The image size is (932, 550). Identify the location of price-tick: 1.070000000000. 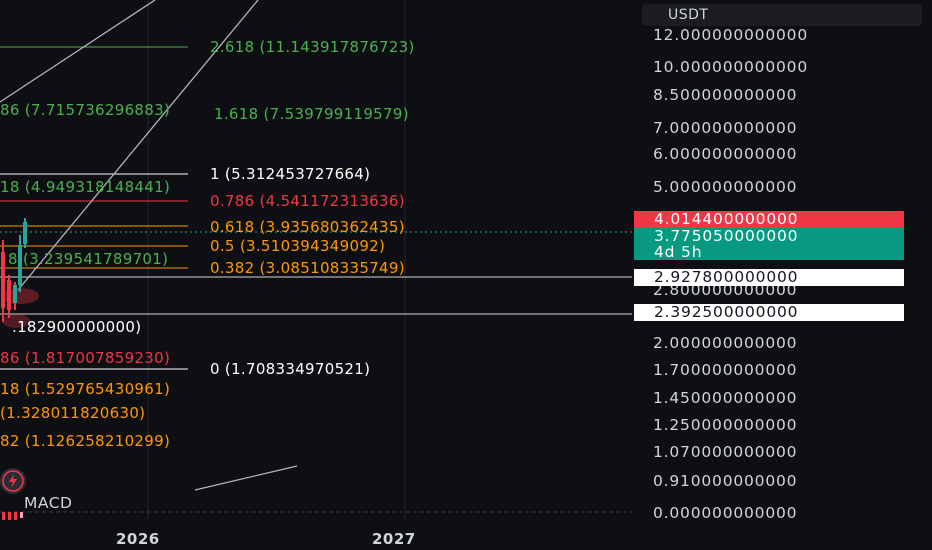
(725, 452).